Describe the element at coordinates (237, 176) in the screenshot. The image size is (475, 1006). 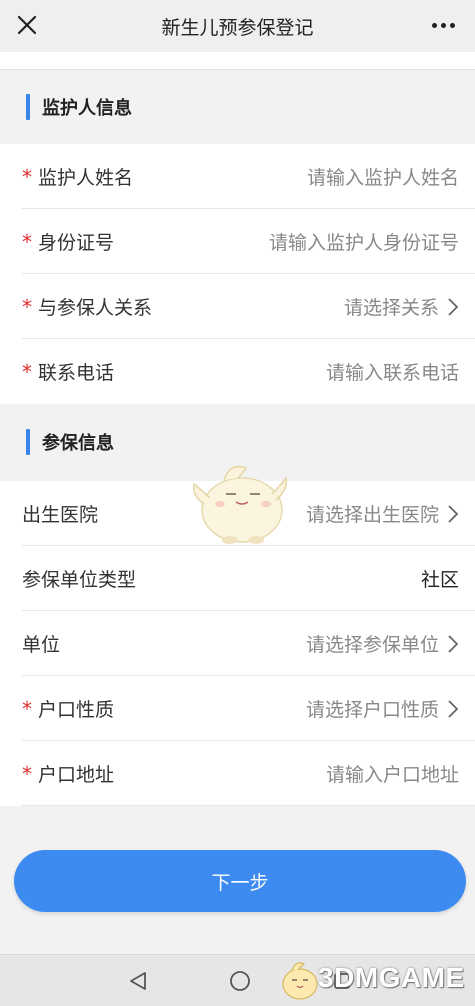
I see `guardian-name-field: * 监护人姓名 请输入监护人姓名` at that location.